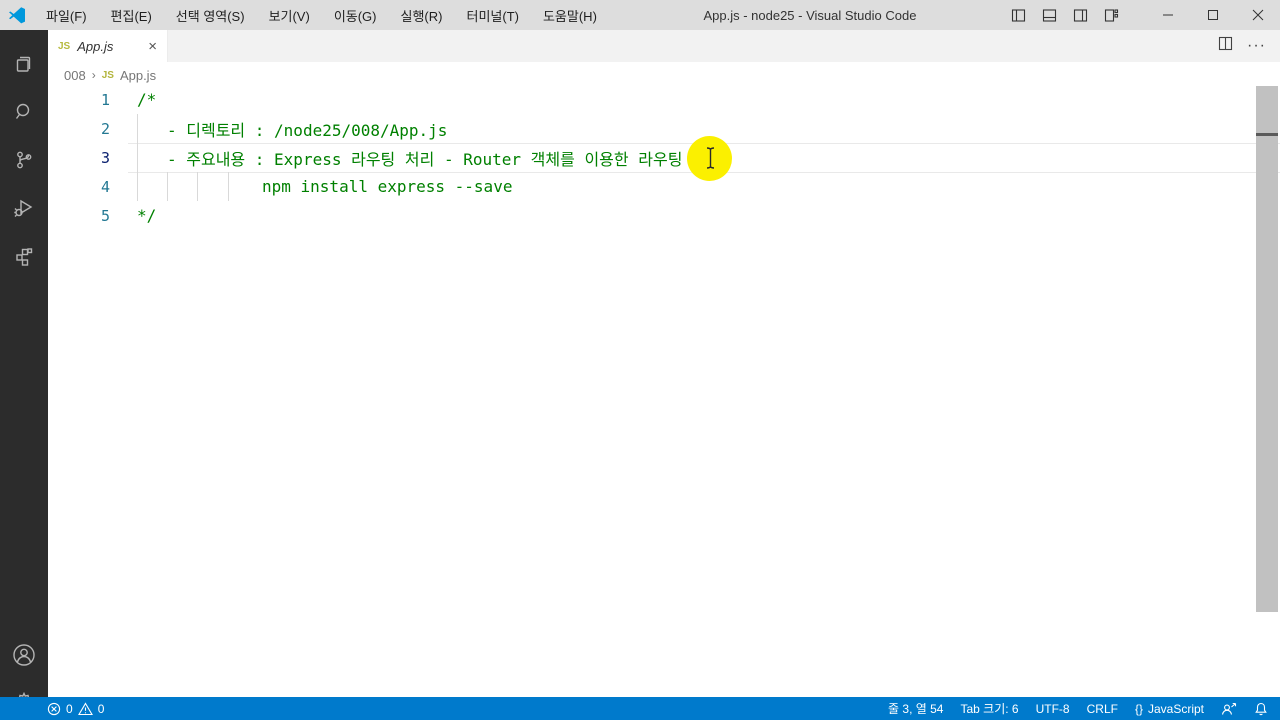 The height and width of the screenshot is (720, 1280). What do you see at coordinates (915, 708) in the screenshot?
I see `cursor-position: 줄 3, 열 54` at bounding box center [915, 708].